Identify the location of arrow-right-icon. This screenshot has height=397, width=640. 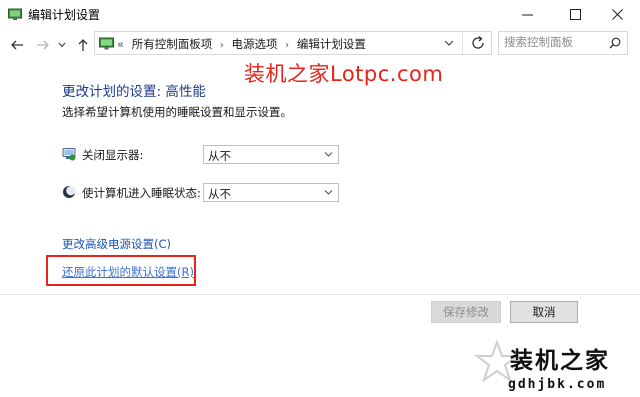
(43, 45).